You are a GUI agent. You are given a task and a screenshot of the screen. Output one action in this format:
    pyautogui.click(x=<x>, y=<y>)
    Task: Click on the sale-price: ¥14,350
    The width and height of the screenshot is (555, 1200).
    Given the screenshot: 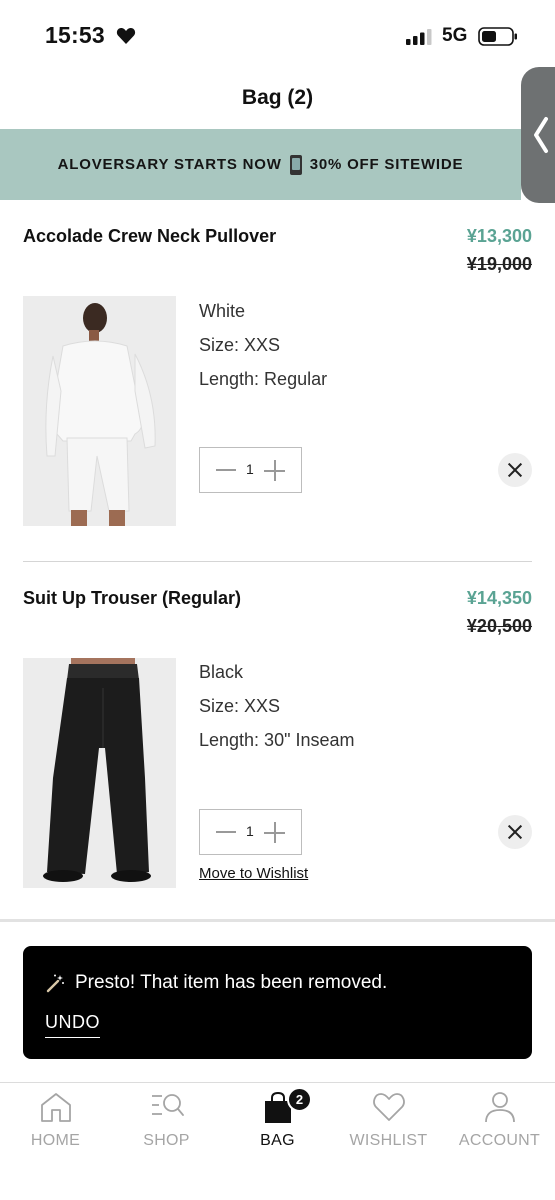 What is the action you would take?
    pyautogui.click(x=499, y=598)
    